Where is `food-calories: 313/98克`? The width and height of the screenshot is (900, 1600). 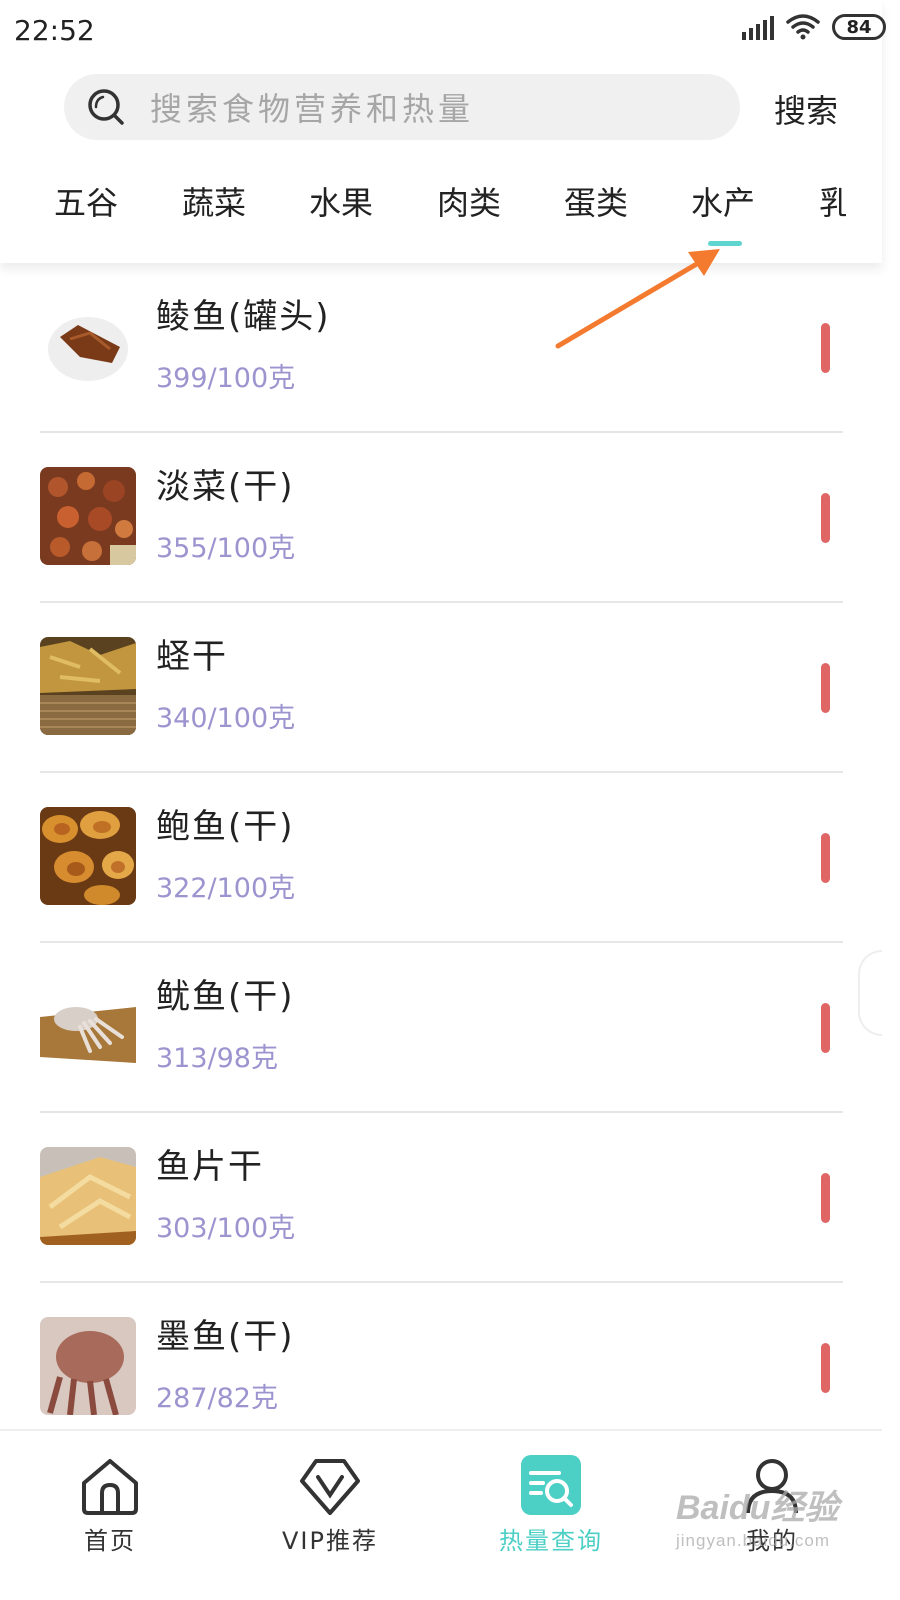
food-calories: 313/98克 is located at coordinates (217, 1058).